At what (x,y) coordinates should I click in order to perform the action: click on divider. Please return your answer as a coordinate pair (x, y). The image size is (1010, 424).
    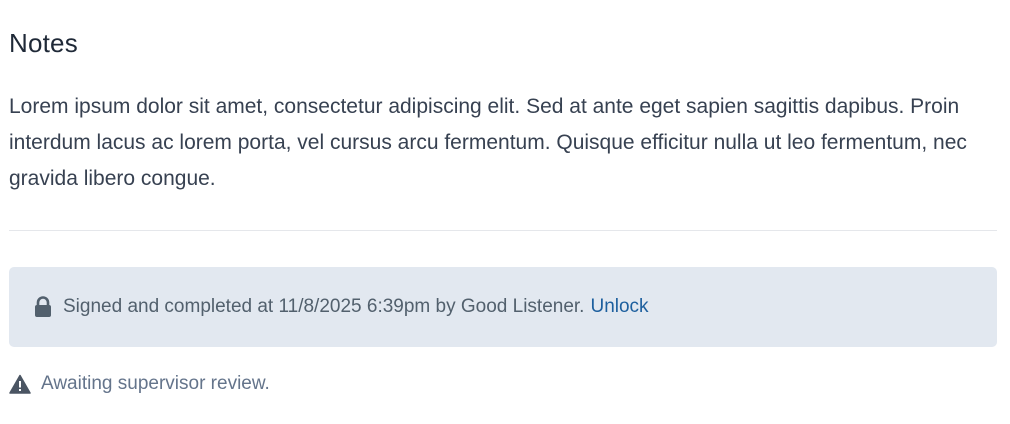
    Looking at the image, I should click on (503, 230).